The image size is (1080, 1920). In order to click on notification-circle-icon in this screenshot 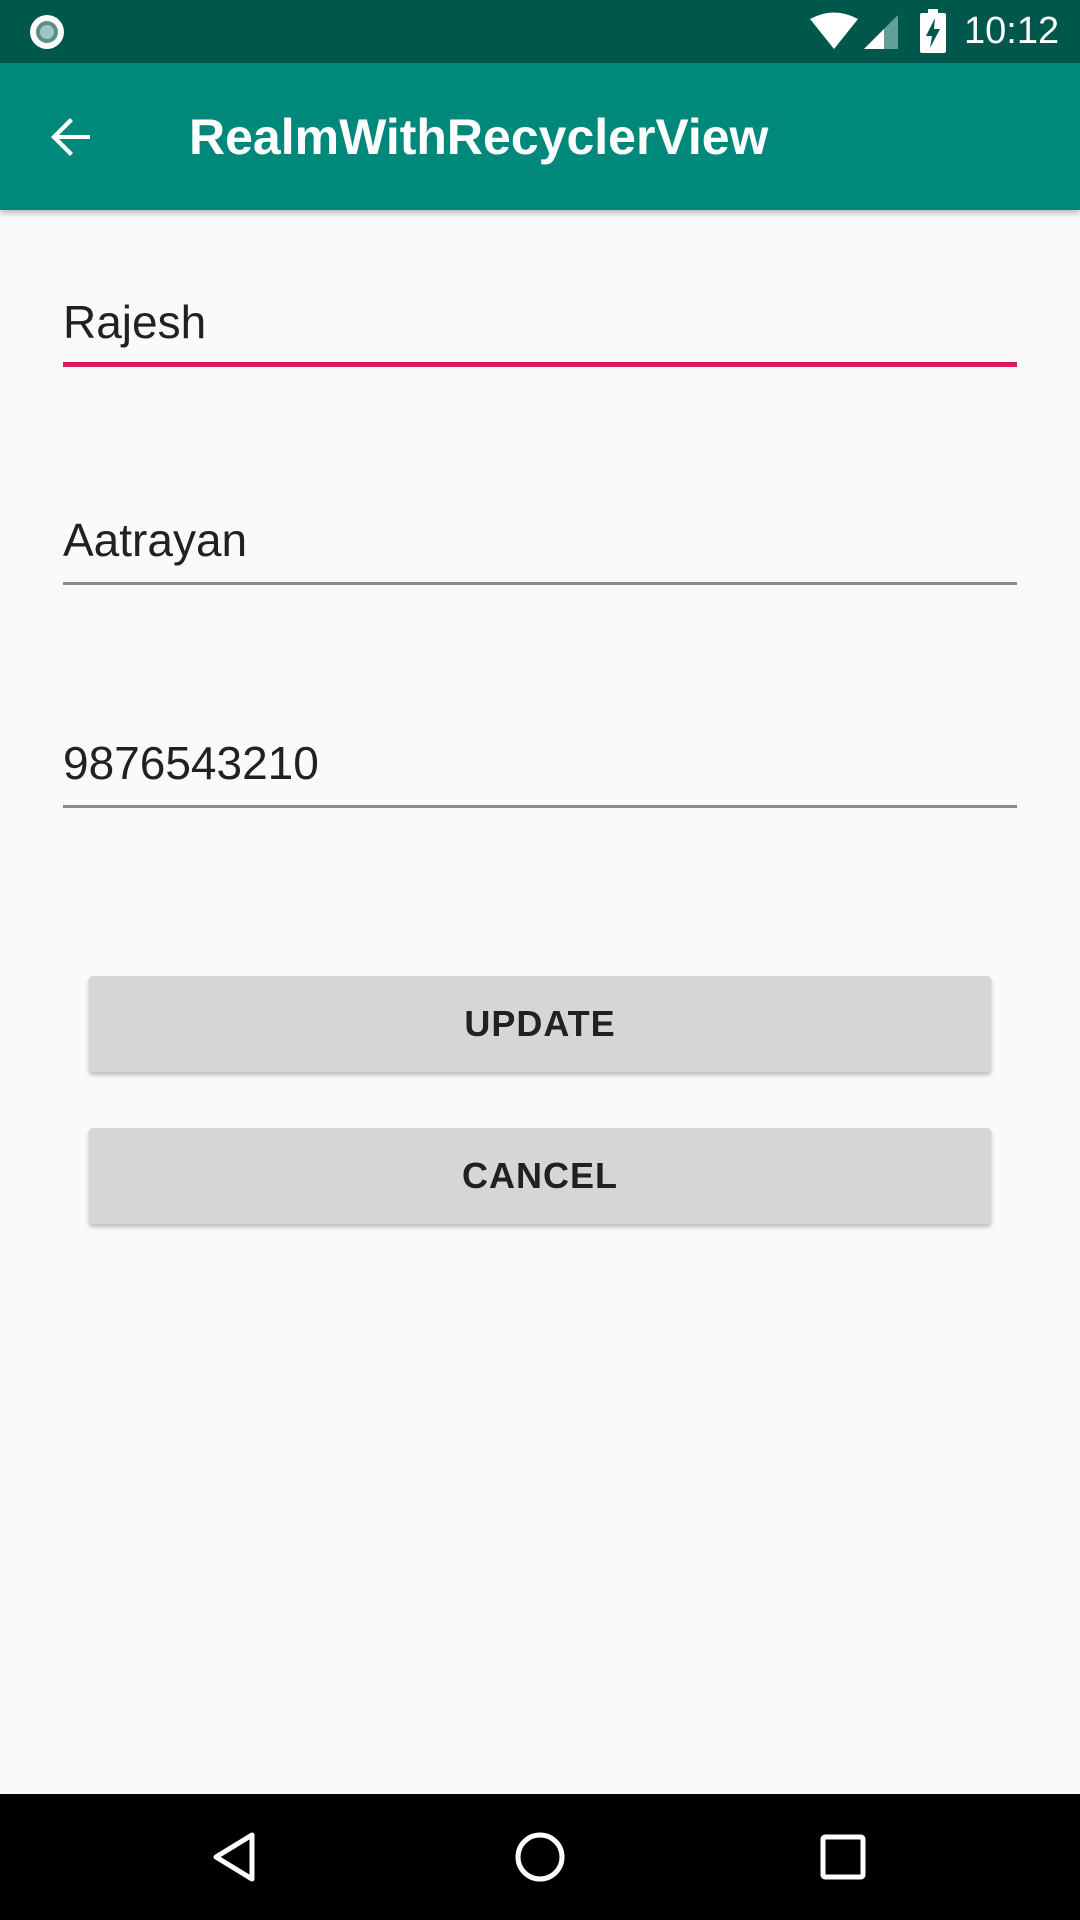, I will do `click(47, 32)`.